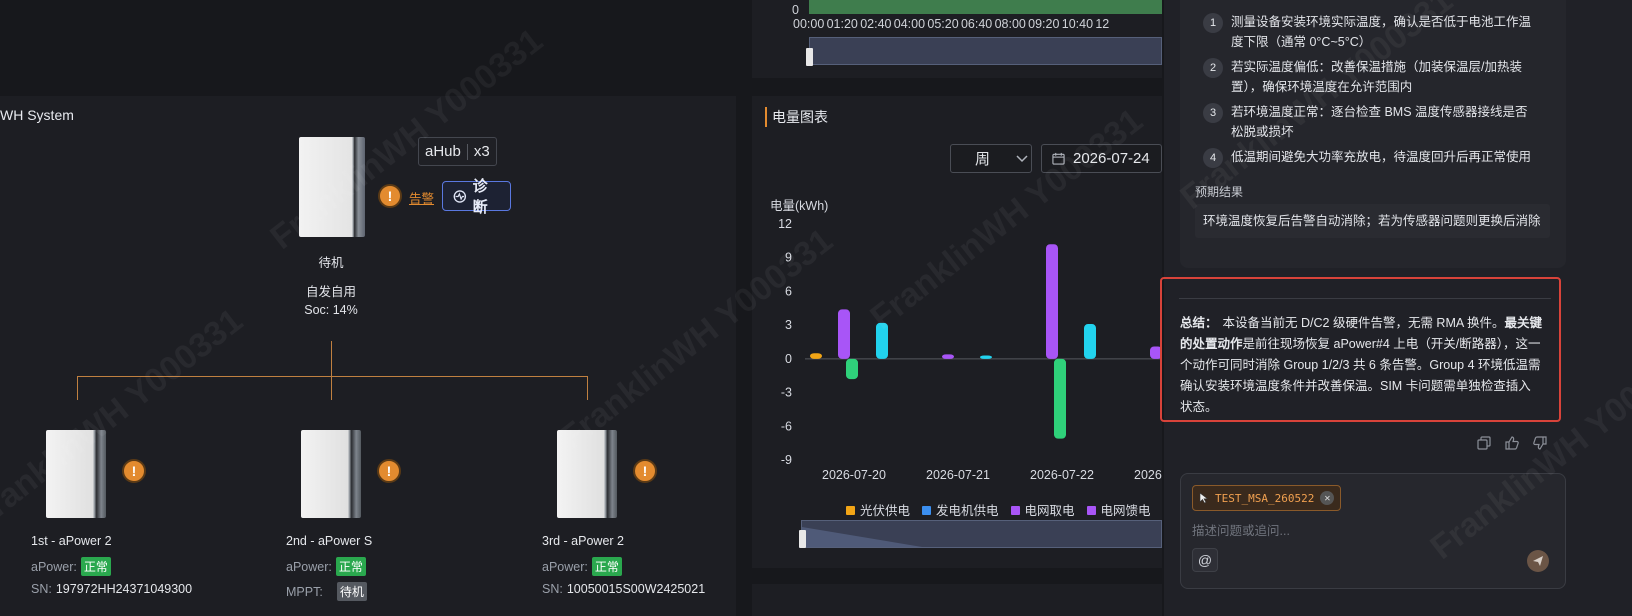 The image size is (1632, 616). What do you see at coordinates (552, 589) in the screenshot?
I see `apower-3-sn-label: SN:` at bounding box center [552, 589].